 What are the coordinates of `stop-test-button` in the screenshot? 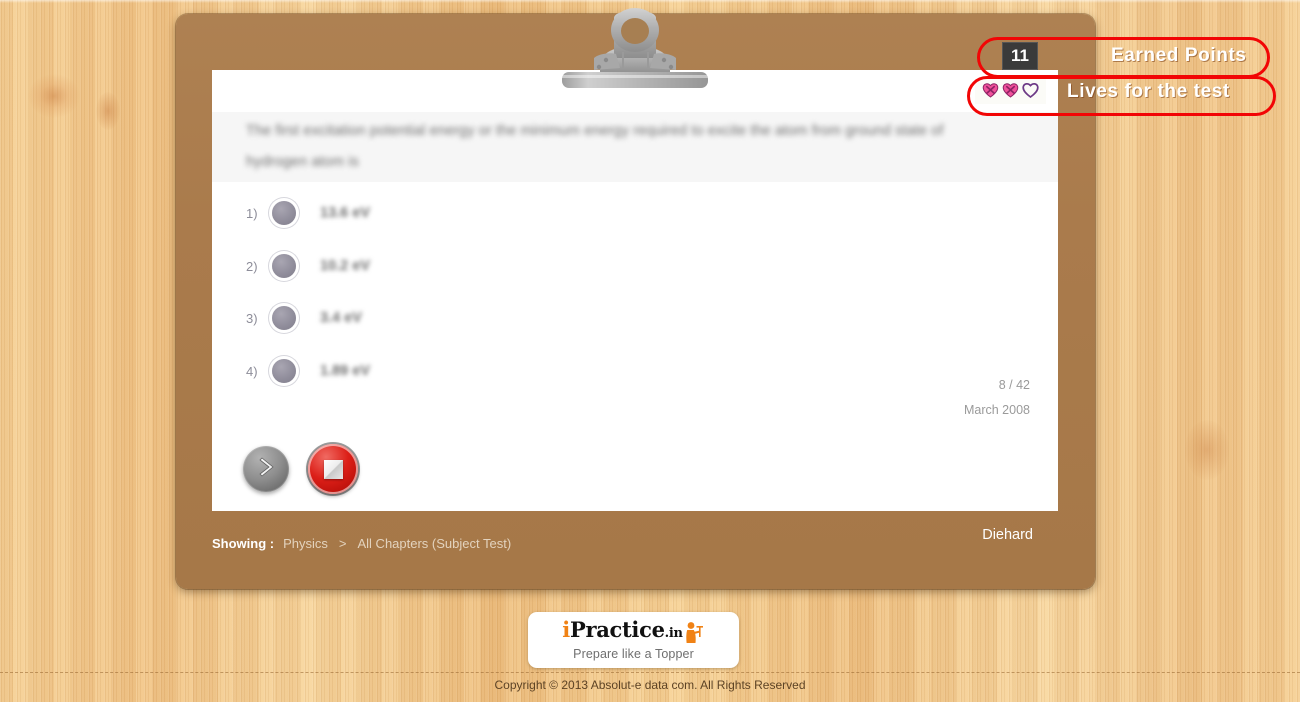 It's located at (333, 469).